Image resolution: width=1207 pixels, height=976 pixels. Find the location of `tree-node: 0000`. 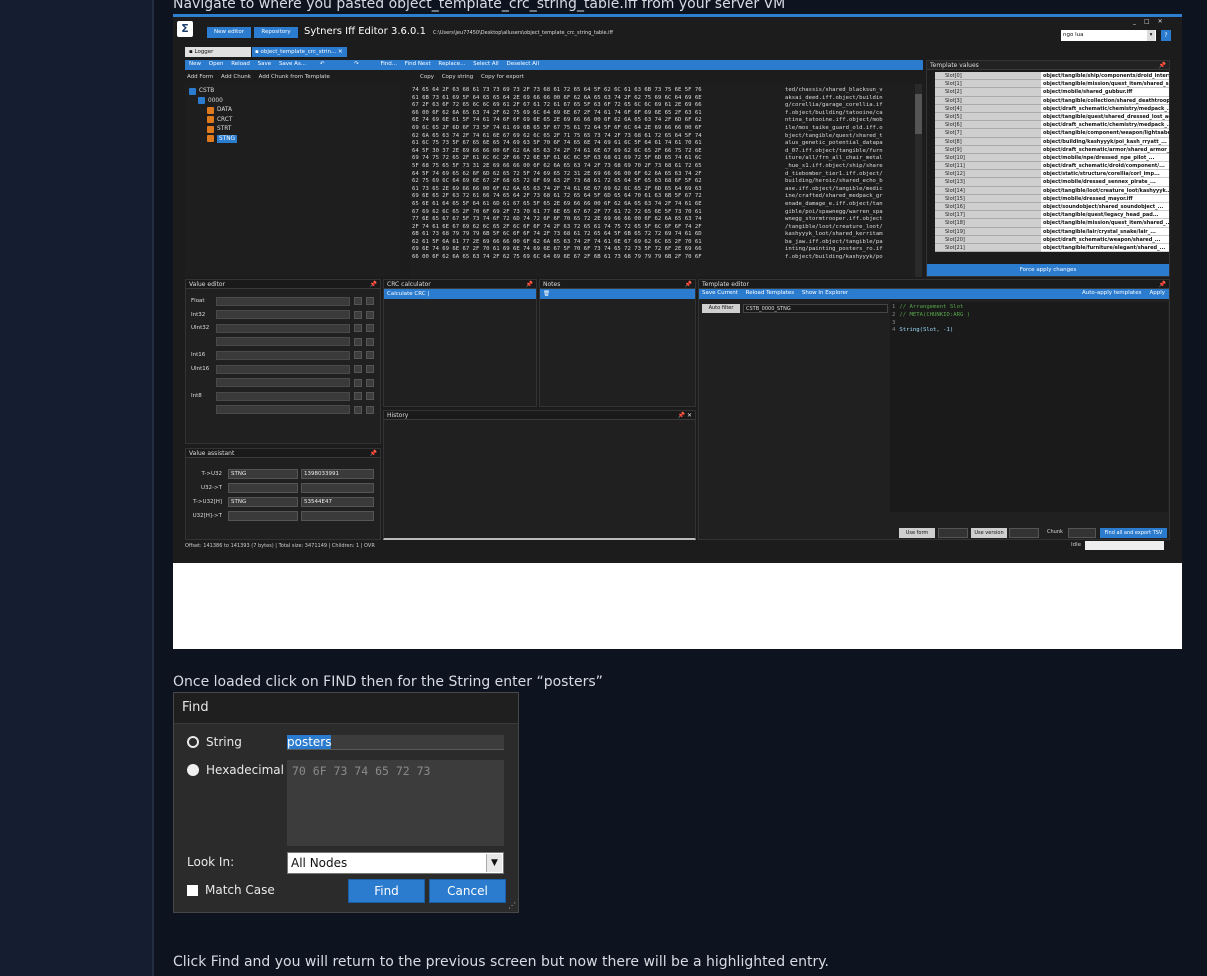

tree-node: 0000 is located at coordinates (210, 101).